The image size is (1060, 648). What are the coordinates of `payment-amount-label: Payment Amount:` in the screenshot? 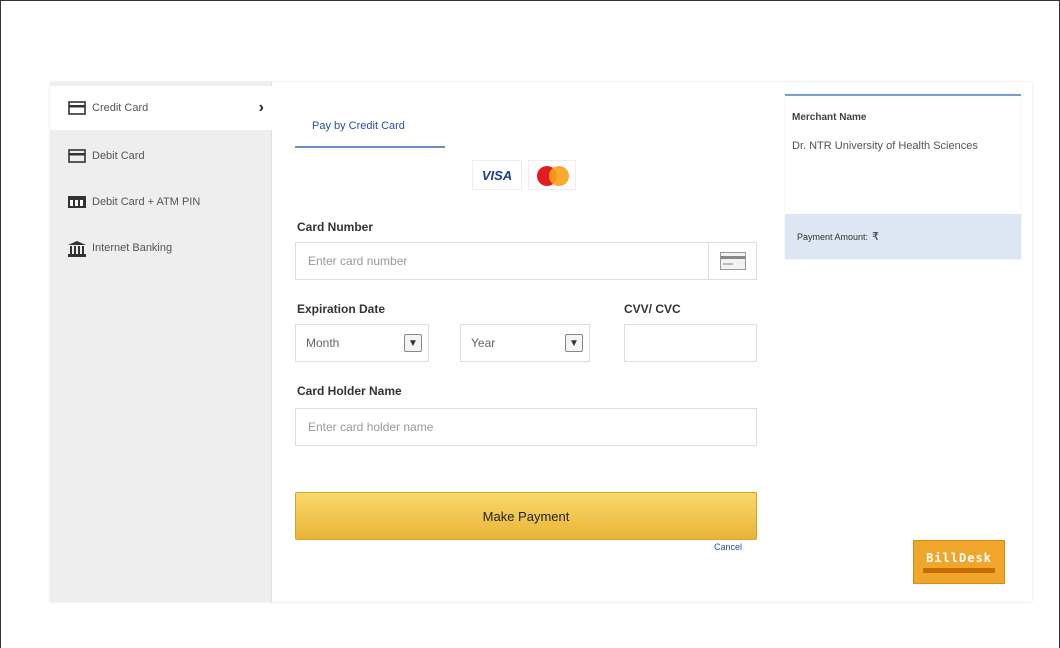 It's located at (833, 236).